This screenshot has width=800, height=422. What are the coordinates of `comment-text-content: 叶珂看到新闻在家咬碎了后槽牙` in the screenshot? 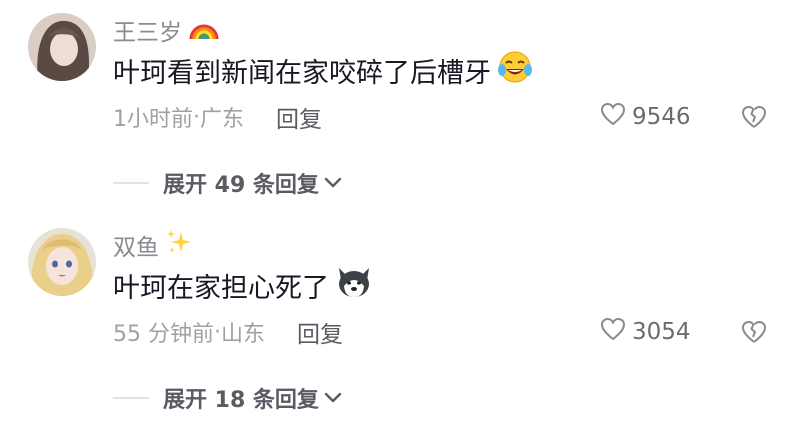 It's located at (302, 73).